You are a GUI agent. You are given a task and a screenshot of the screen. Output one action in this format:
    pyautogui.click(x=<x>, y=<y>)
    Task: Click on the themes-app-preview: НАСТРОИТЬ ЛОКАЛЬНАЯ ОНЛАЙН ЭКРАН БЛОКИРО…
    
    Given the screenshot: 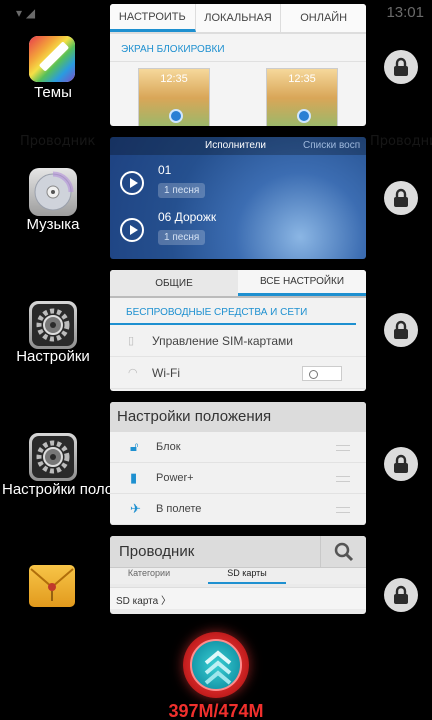 What is the action you would take?
    pyautogui.click(x=238, y=65)
    